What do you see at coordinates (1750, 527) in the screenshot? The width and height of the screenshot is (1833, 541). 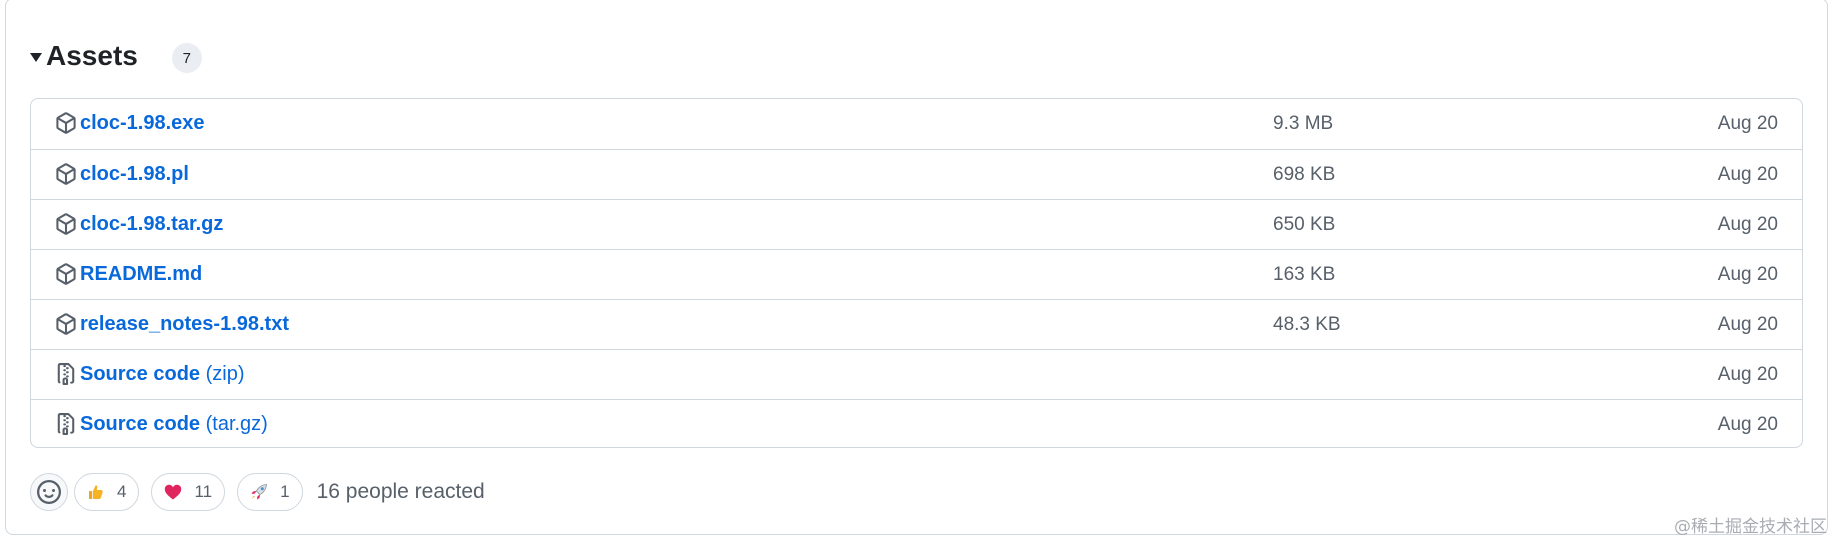 I see `watermark: @稀土掘金技术社区` at bounding box center [1750, 527].